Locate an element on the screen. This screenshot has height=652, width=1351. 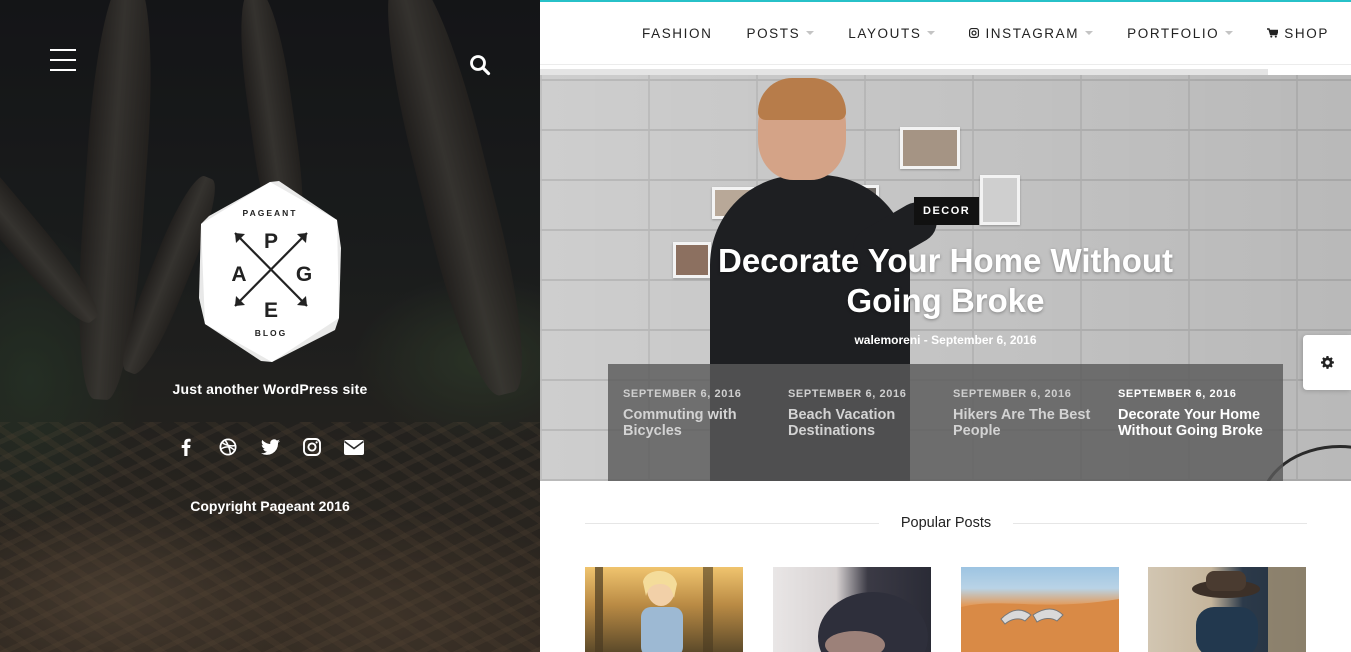
gear-icon is located at coordinates (1327, 362).